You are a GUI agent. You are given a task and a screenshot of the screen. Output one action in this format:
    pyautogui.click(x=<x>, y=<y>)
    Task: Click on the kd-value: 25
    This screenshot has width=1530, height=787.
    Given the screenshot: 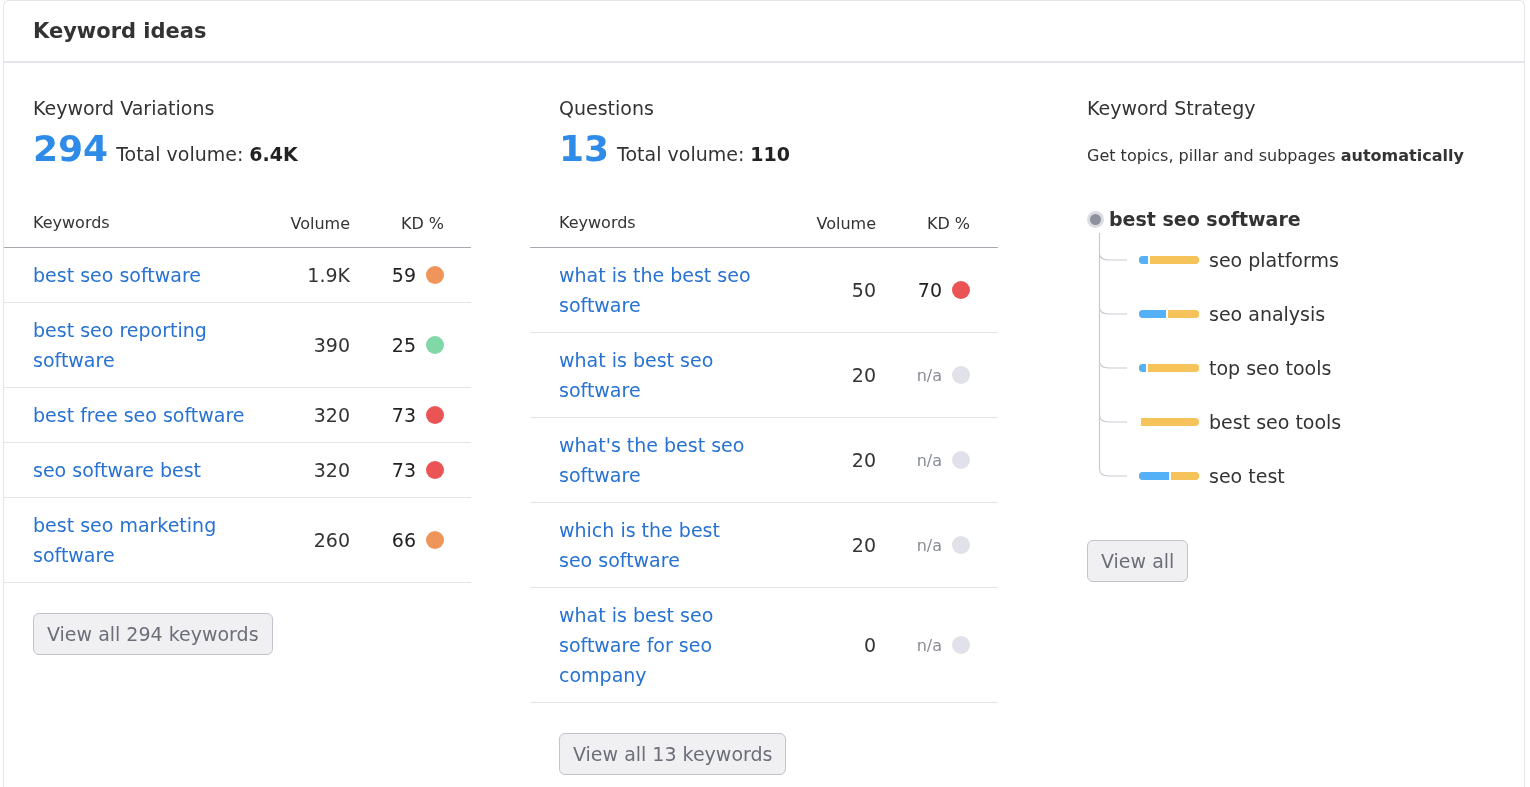 What is the action you would take?
    pyautogui.click(x=403, y=345)
    